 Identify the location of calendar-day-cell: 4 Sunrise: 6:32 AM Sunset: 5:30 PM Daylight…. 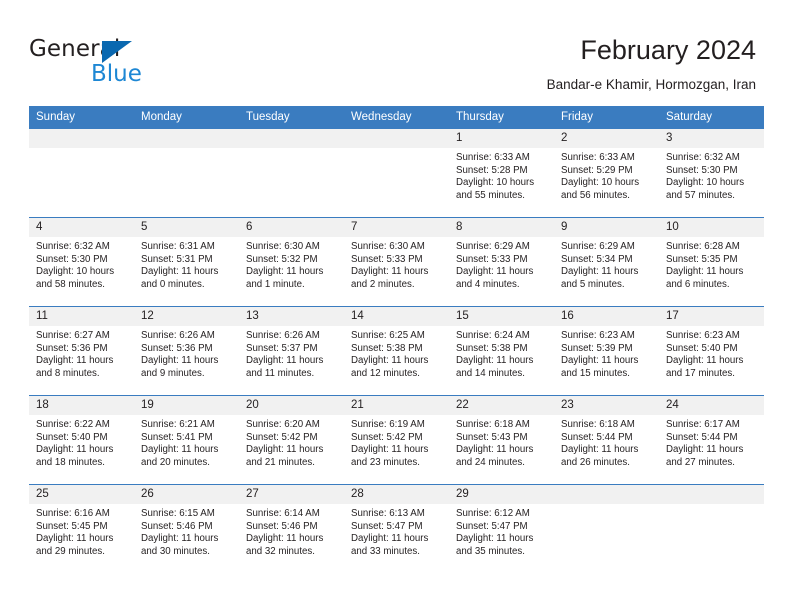
(81, 262).